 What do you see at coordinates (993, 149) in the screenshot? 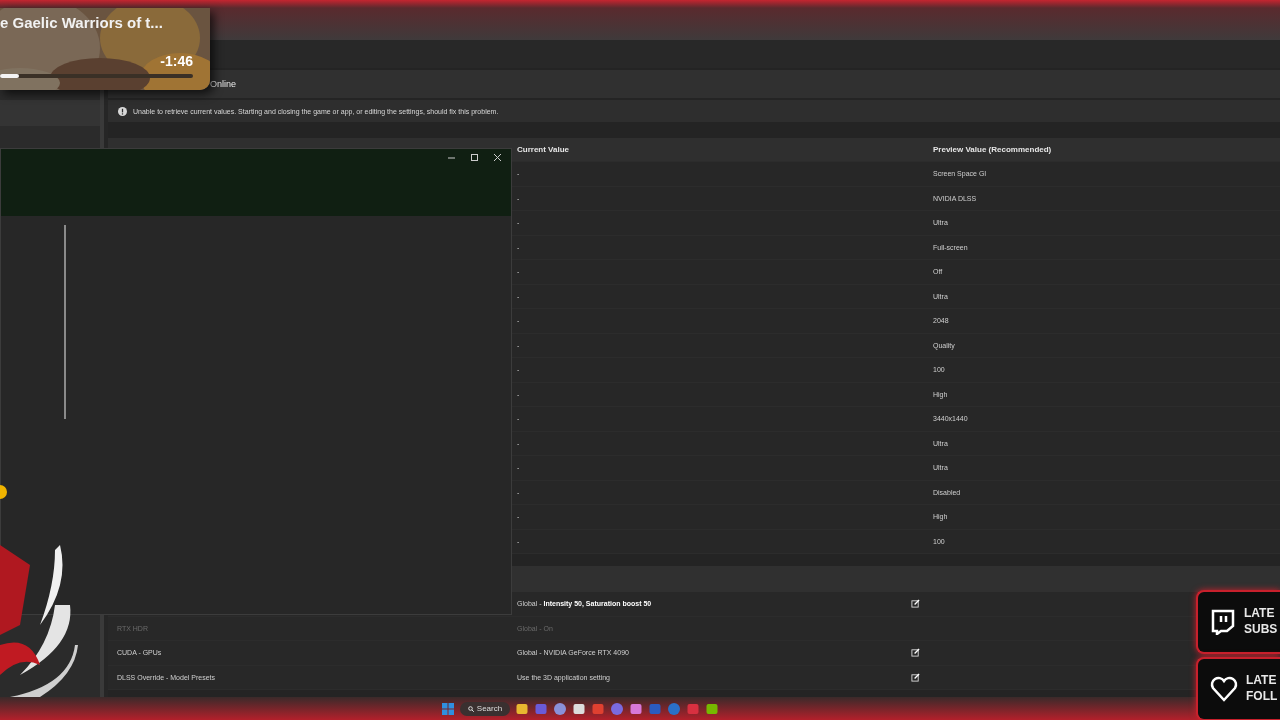
I see `column-header: Preview Value (Recommended)` at bounding box center [993, 149].